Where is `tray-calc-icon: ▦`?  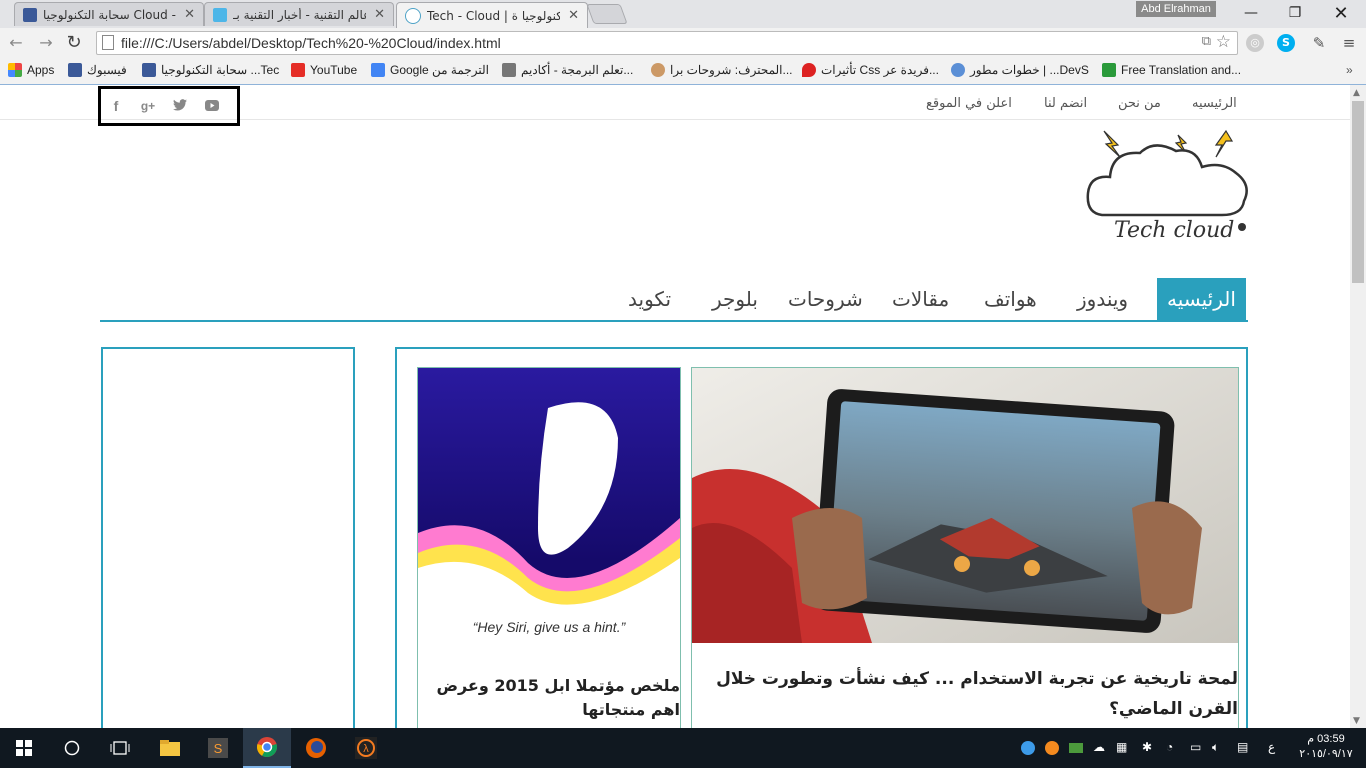 tray-calc-icon: ▦ is located at coordinates (1121, 747).